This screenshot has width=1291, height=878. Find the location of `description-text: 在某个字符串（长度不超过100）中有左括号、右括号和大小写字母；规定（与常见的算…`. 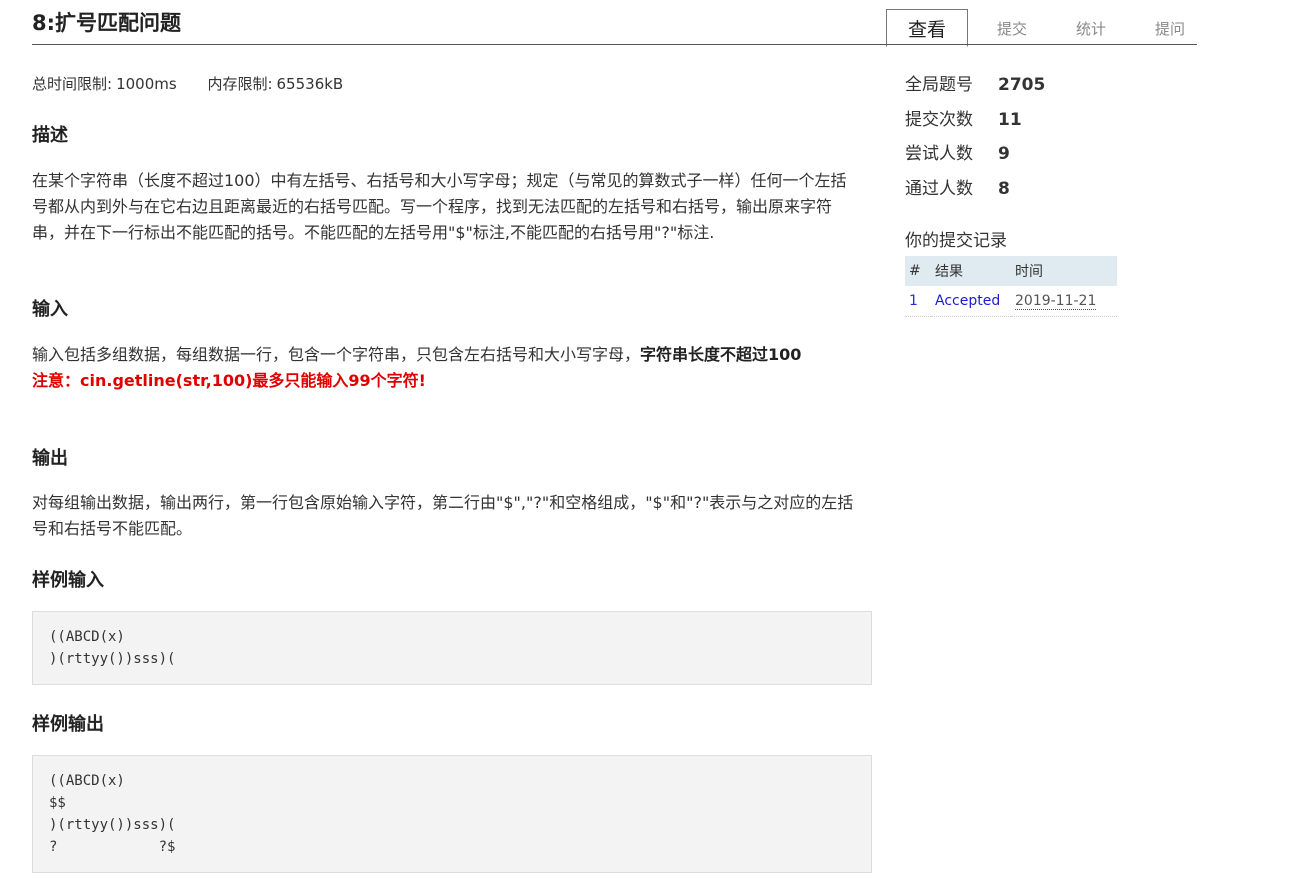

description-text: 在某个字符串（长度不超过100）中有左括号、右括号和大小写字母；规定（与常见的算… is located at coordinates (439, 206).